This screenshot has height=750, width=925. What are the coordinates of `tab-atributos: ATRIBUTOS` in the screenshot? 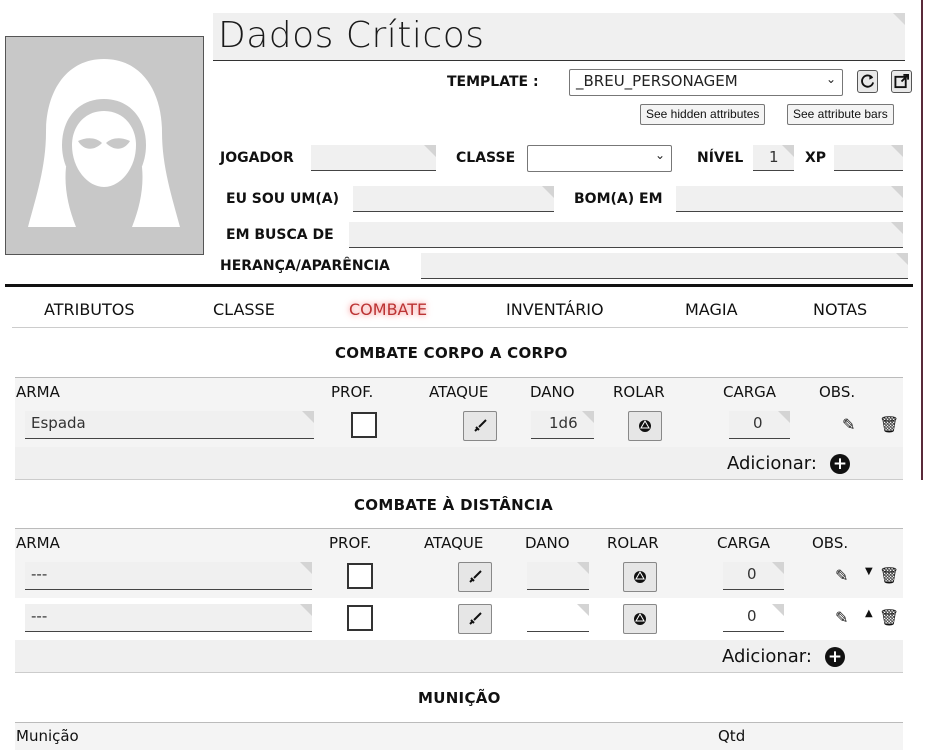 It's located at (89, 309).